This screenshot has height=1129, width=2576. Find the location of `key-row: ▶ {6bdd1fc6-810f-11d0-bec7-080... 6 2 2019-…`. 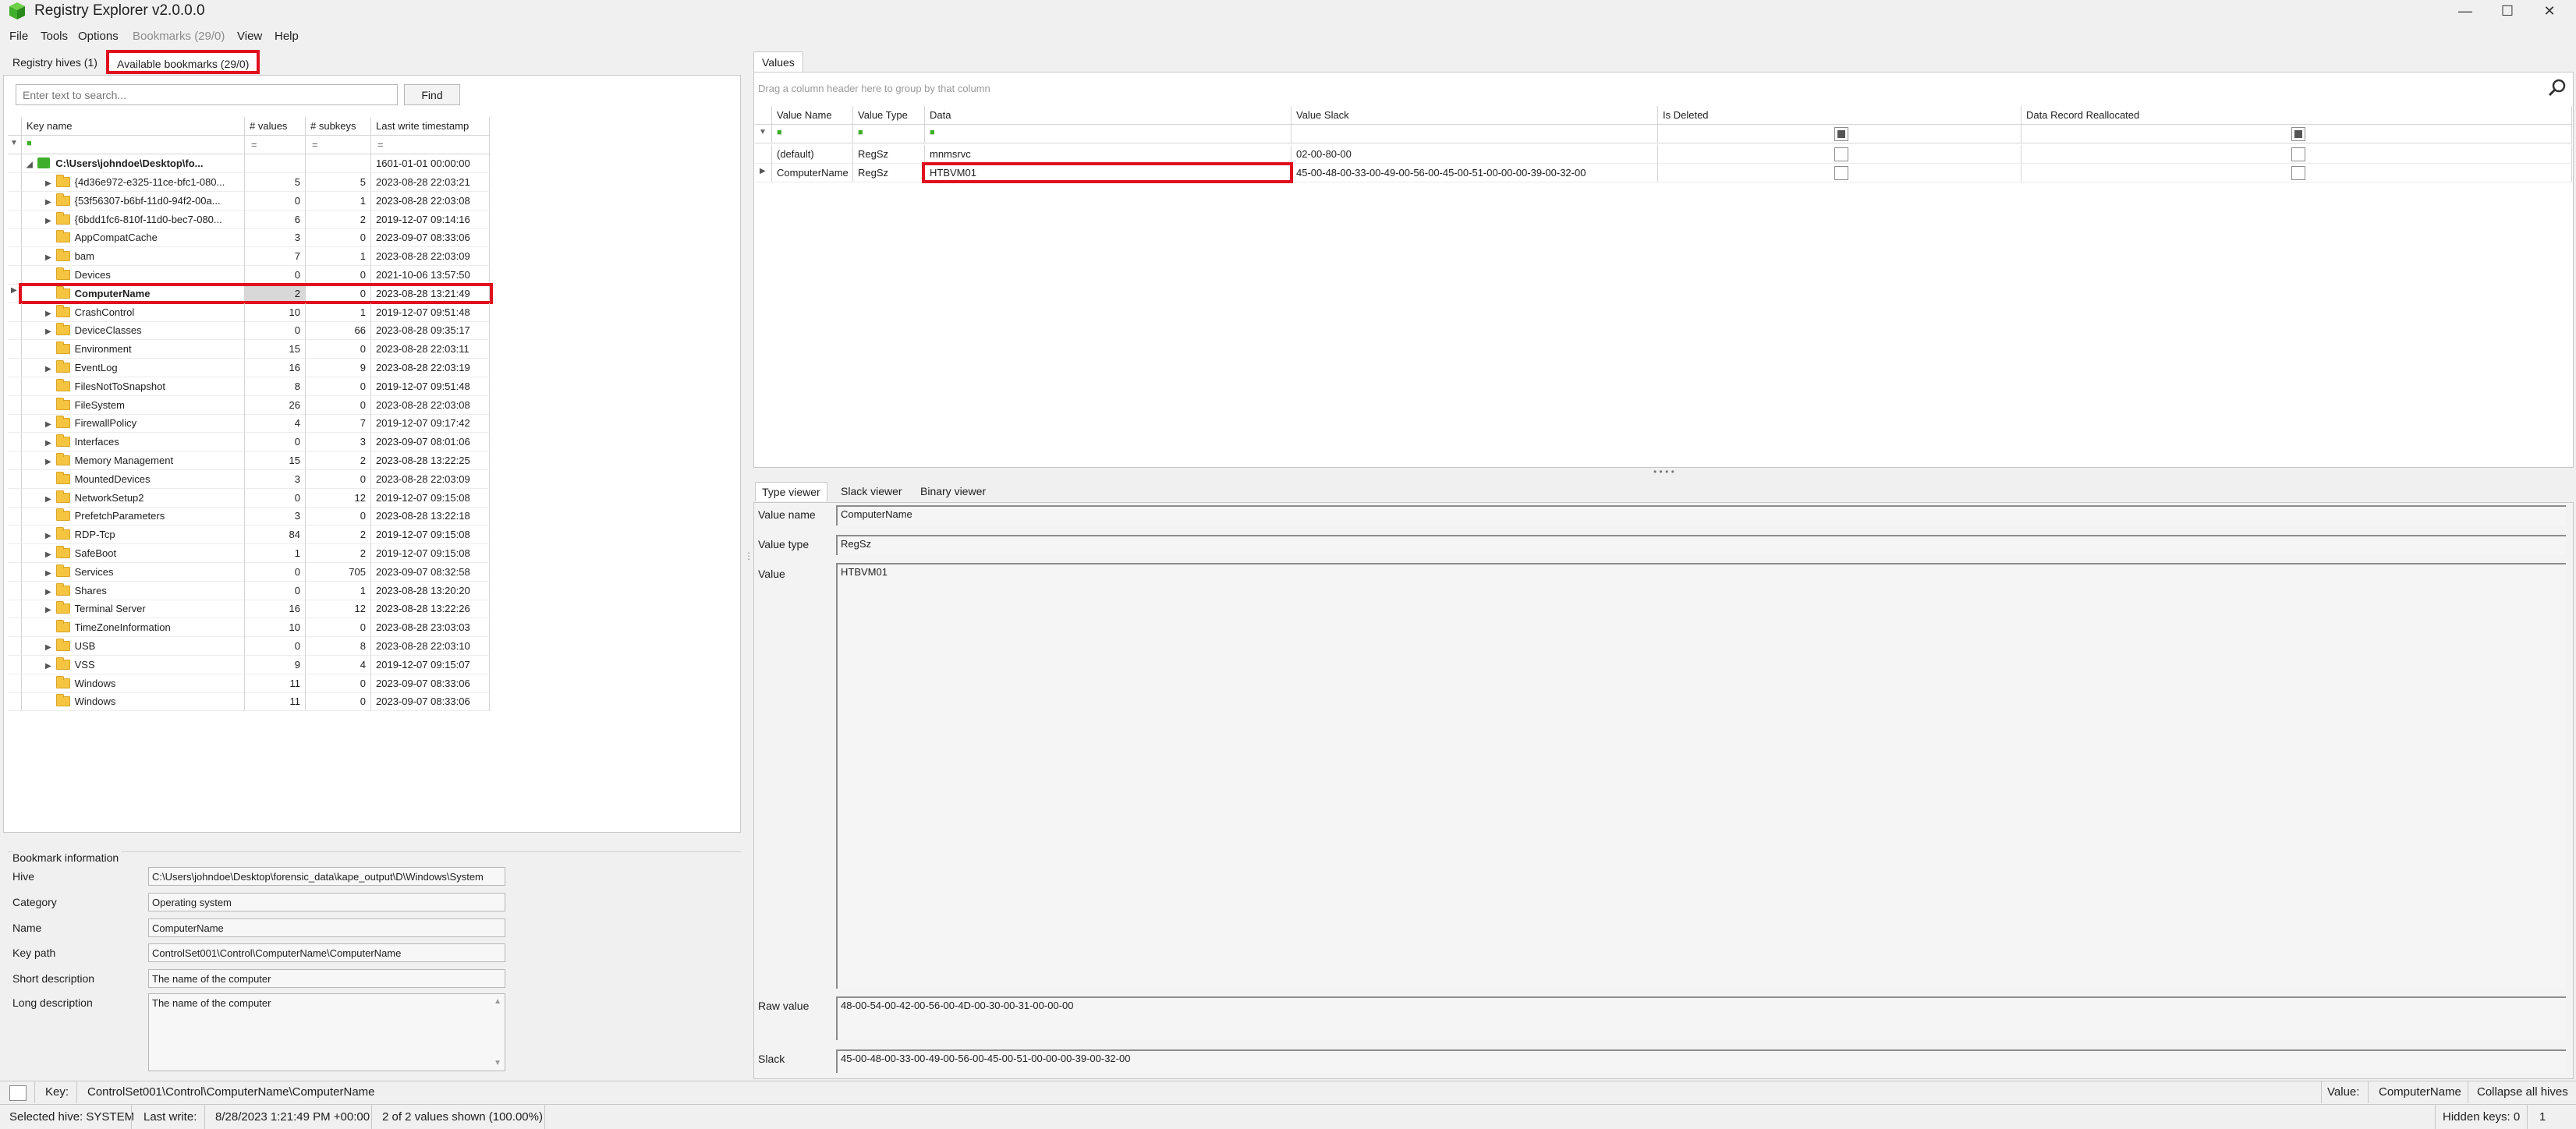

key-row: ▶ {6bdd1fc6-810f-11d0-bec7-080... 6 2 2019-… is located at coordinates (249, 220).